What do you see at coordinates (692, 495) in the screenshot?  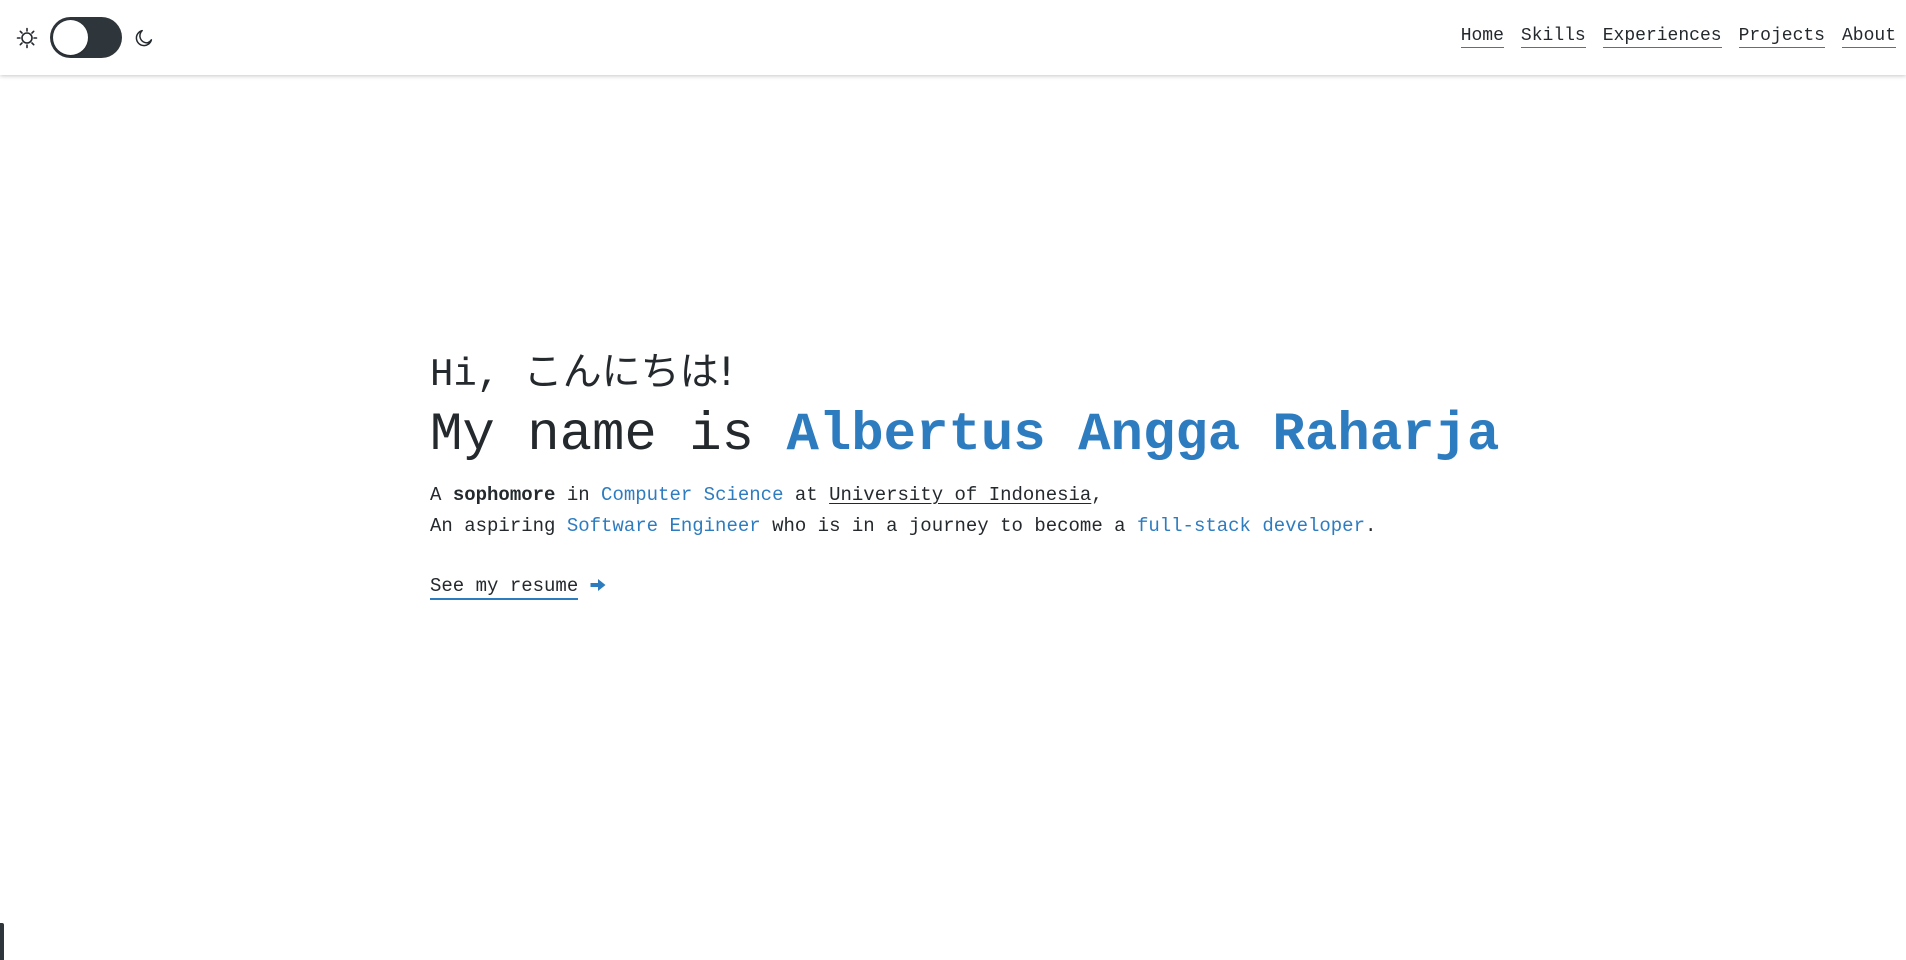 I see `major-text: Computer Science` at bounding box center [692, 495].